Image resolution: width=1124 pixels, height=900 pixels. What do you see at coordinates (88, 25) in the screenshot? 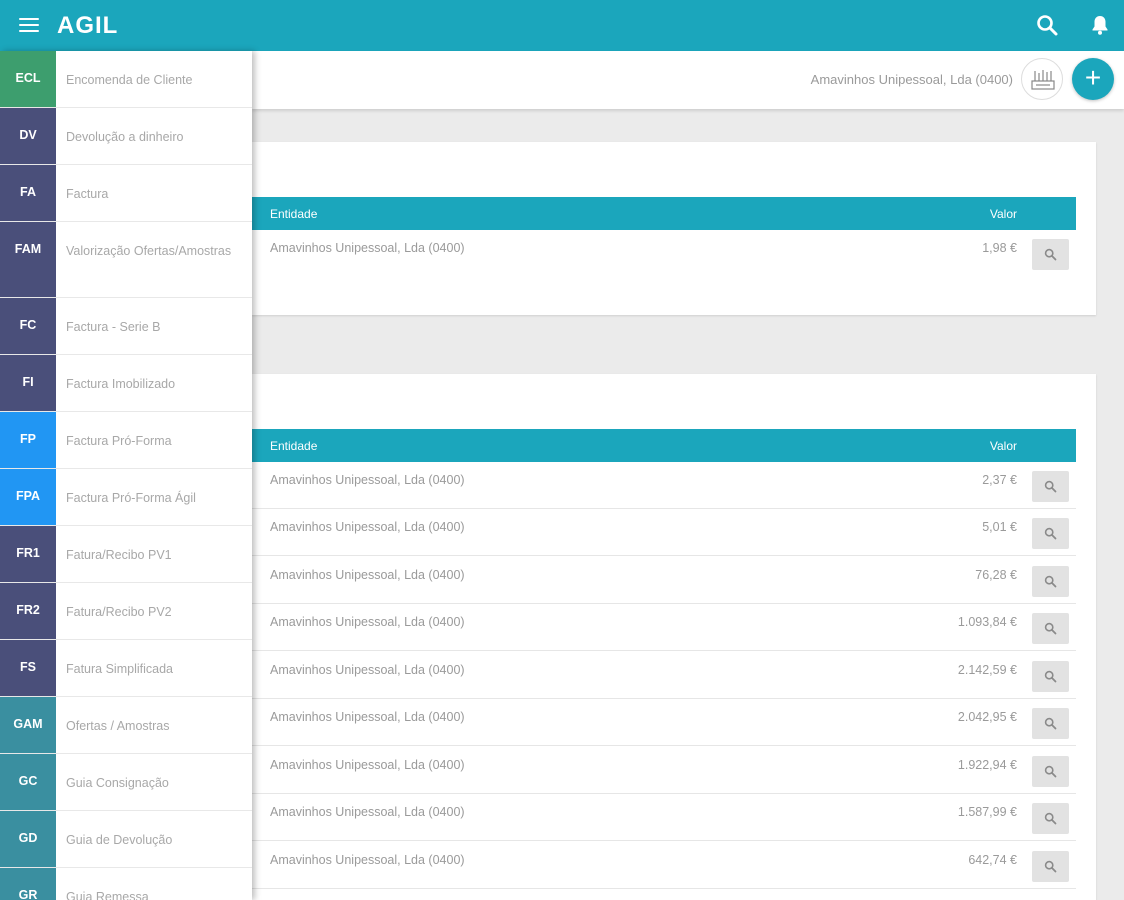
I see `app-logo: AGIL` at bounding box center [88, 25].